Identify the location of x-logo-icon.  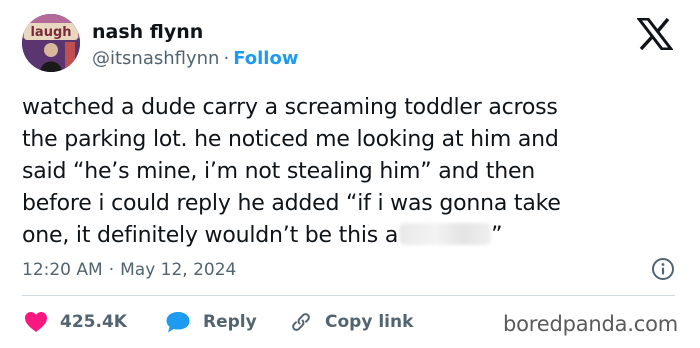
(655, 34).